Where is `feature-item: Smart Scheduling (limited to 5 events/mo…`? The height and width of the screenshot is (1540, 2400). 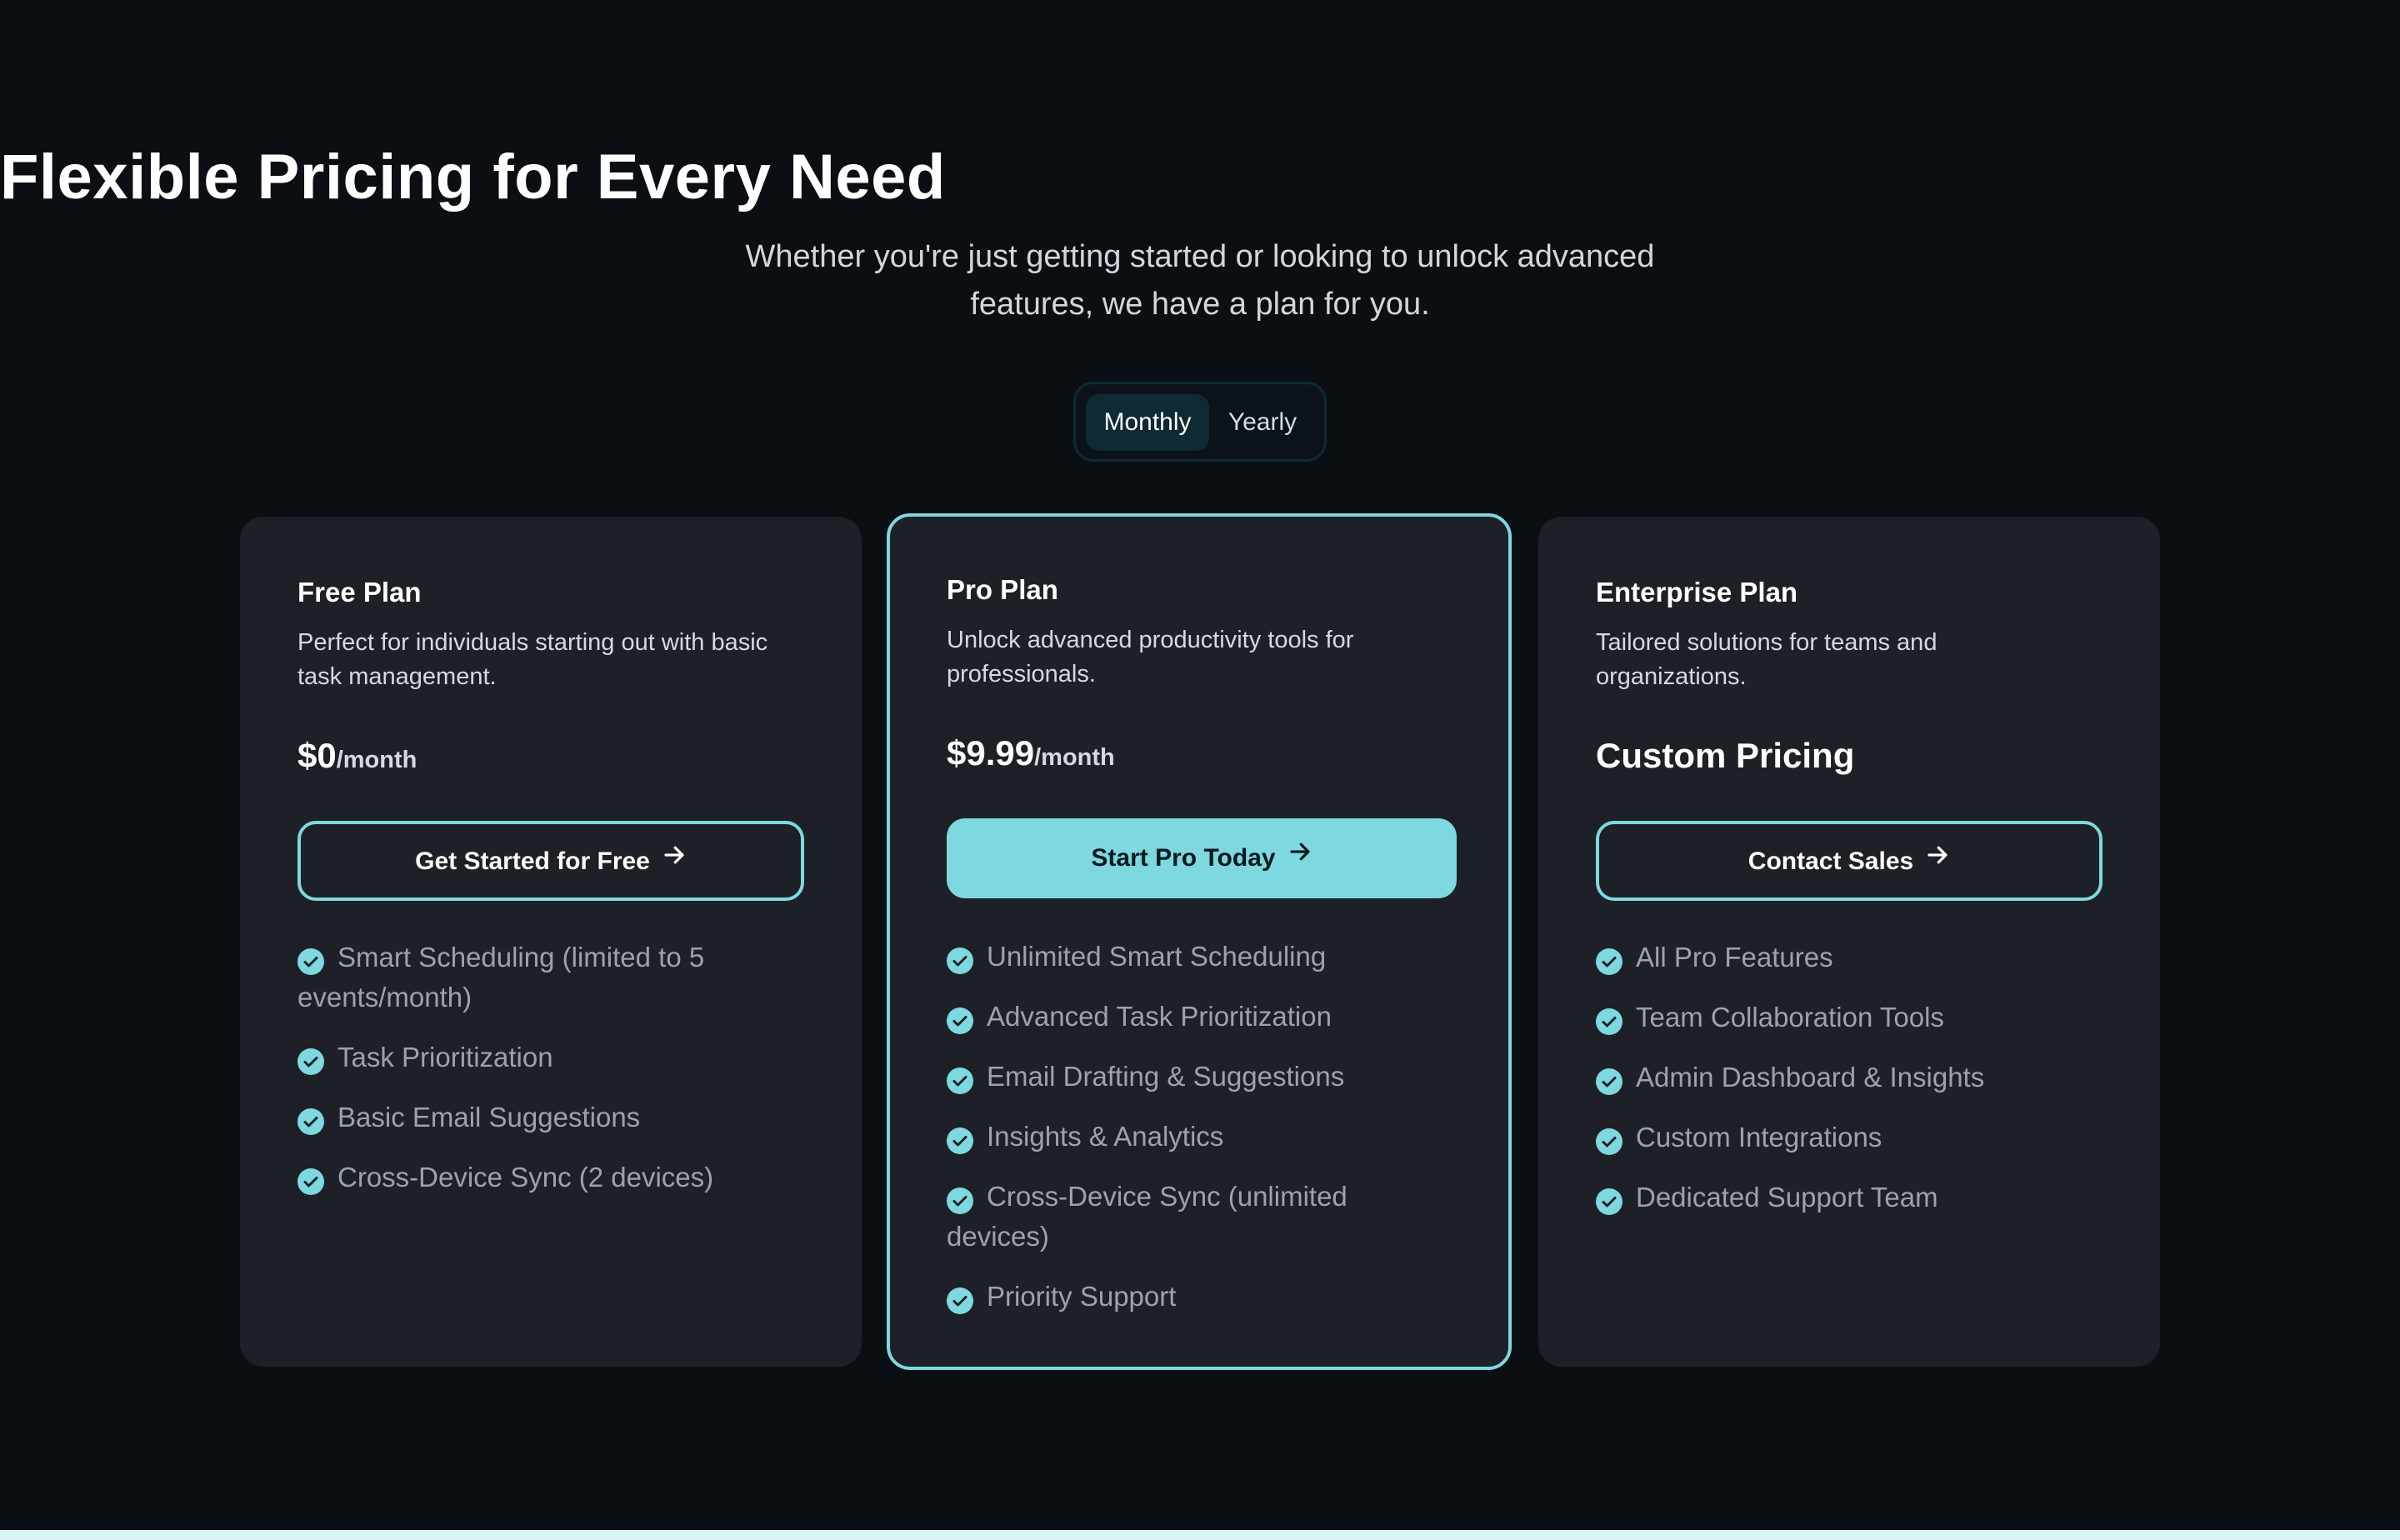 feature-item: Smart Scheduling (limited to 5 events/mo… is located at coordinates (548, 978).